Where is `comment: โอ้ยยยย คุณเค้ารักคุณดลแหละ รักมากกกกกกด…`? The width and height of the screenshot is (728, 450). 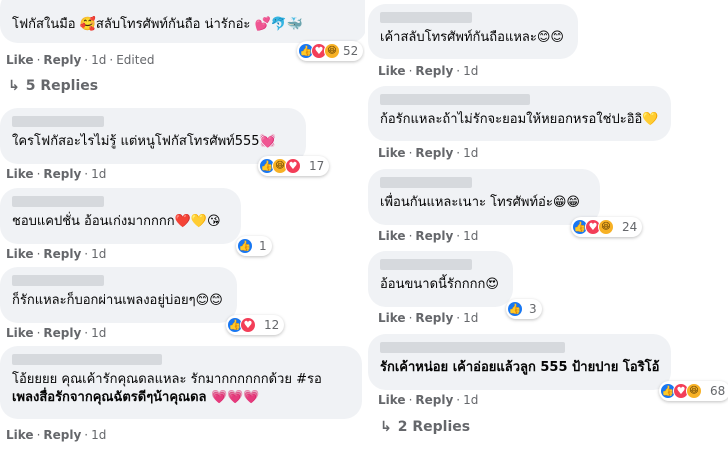 comment: โอ้ยยยย คุณเค้ารักคุณดลแหละ รักมากกกกกกด… is located at coordinates (181, 382).